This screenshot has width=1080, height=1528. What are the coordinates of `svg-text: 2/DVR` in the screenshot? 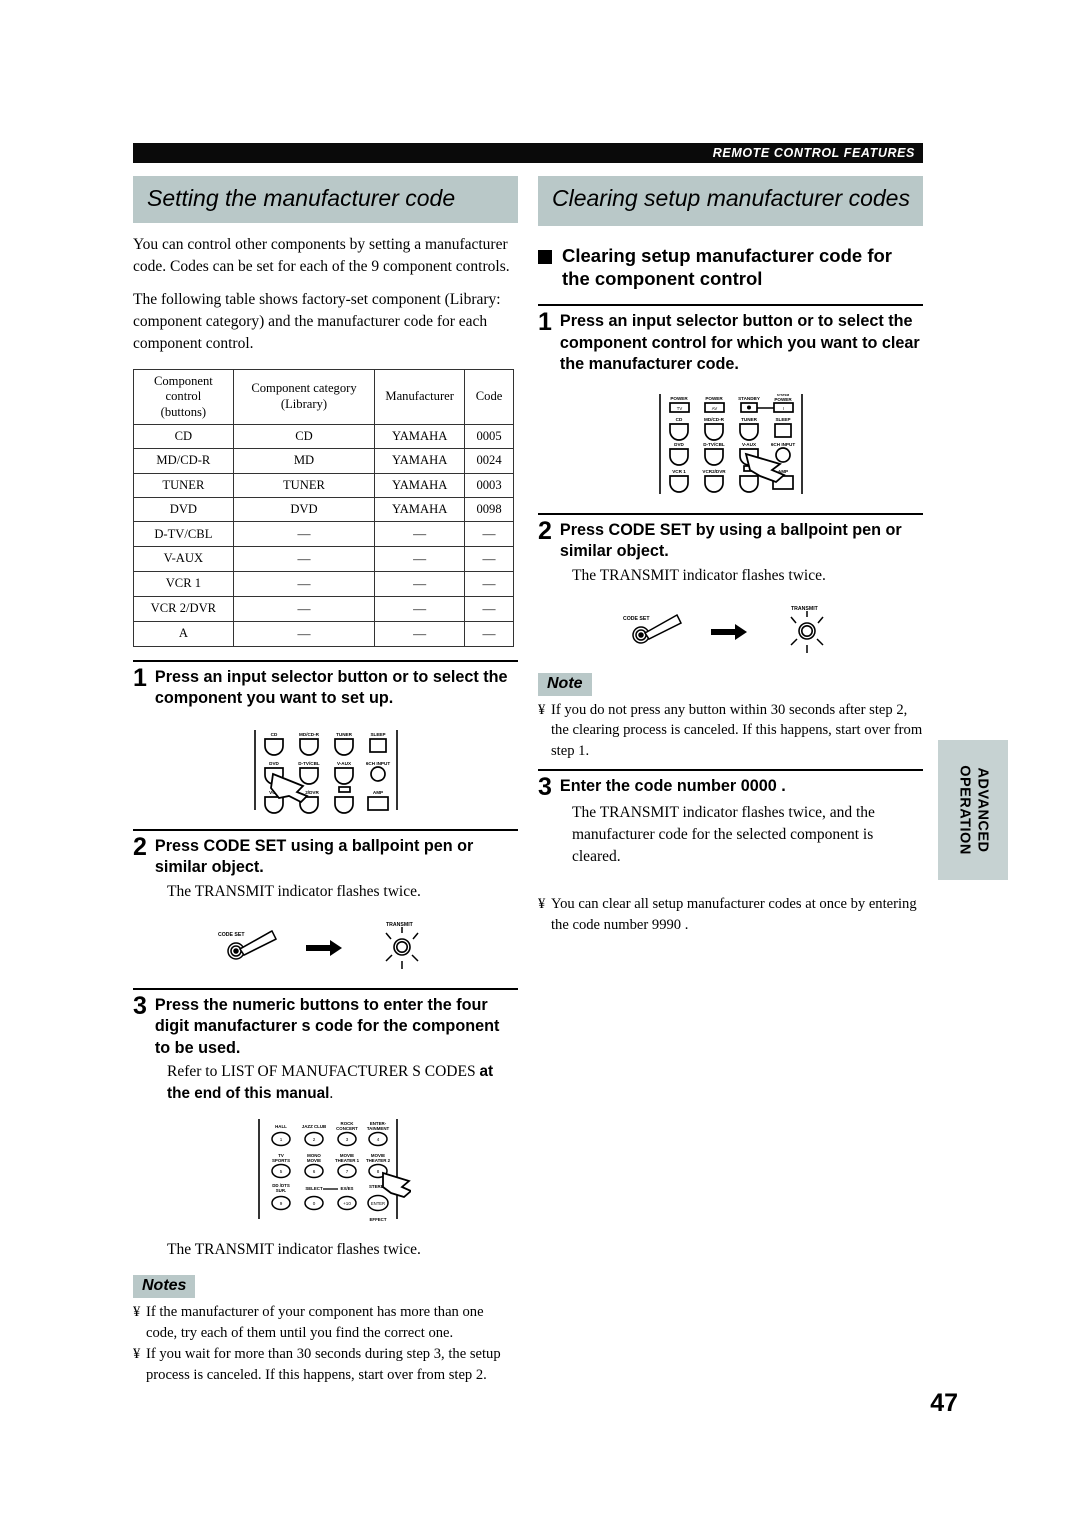 It's located at (312, 792).